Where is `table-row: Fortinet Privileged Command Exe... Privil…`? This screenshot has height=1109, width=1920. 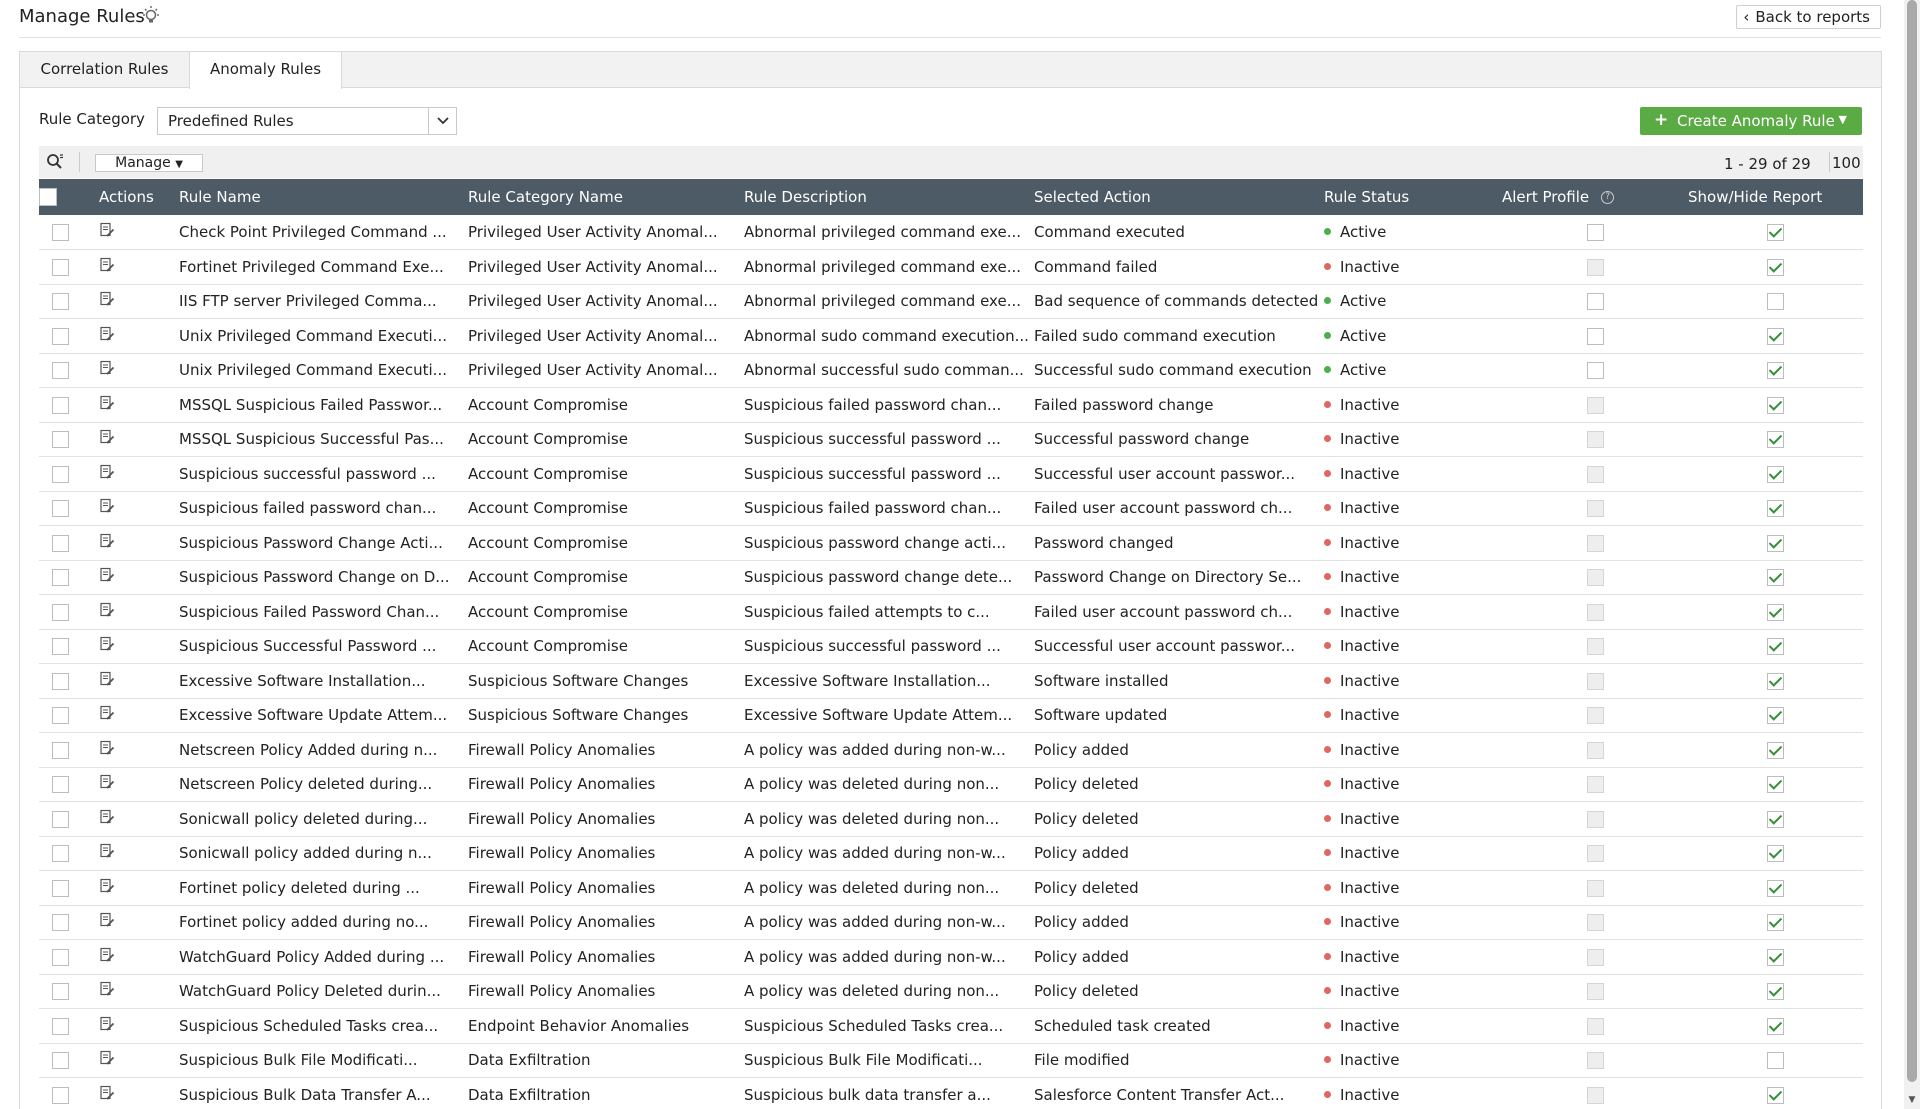
table-row: Fortinet Privileged Command Exe... Privil… is located at coordinates (951, 267).